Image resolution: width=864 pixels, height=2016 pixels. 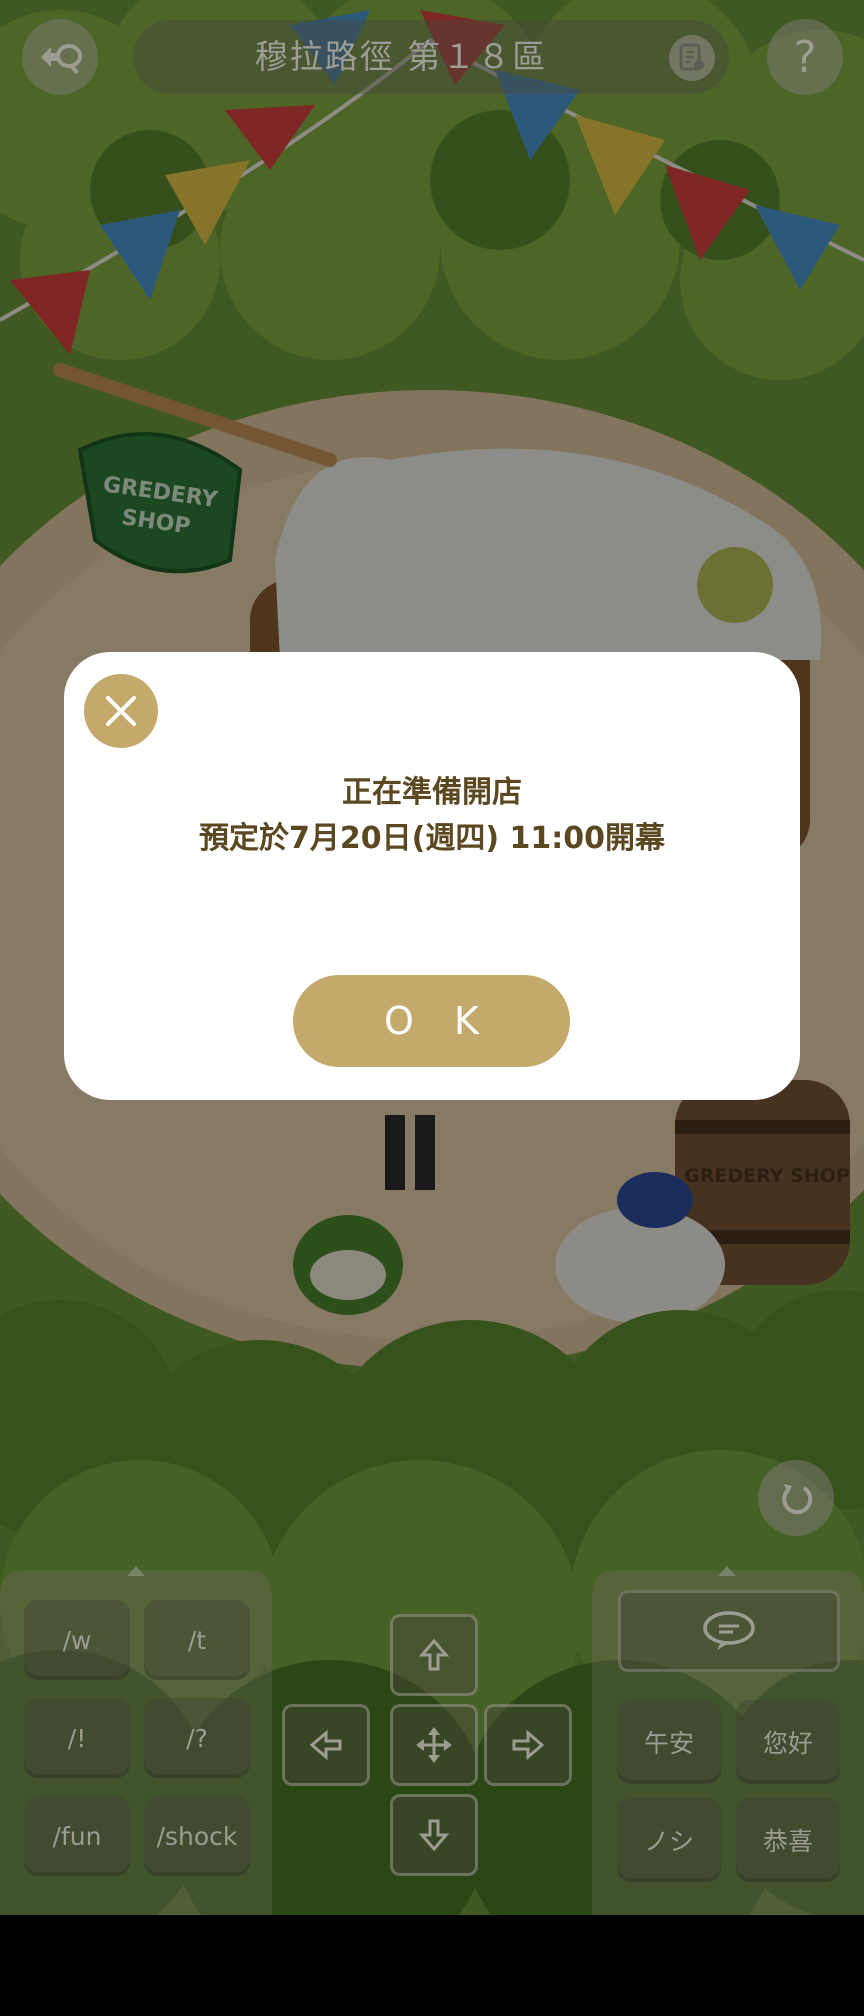 I want to click on phrase-button-congrats: 恭喜, so click(x=788, y=1840).